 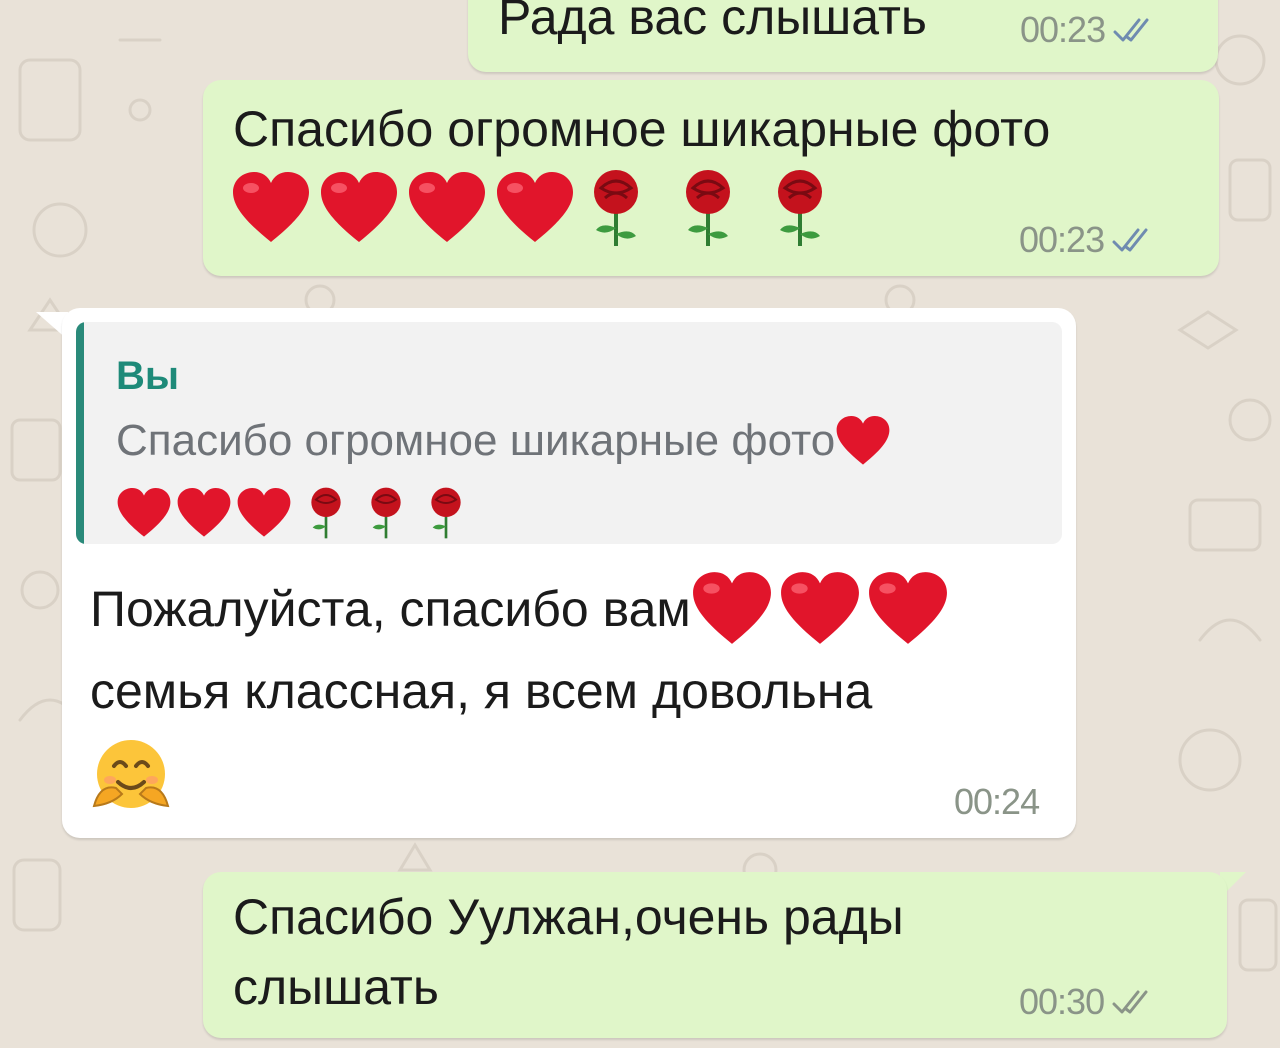 I want to click on message-meta: 00:30, so click(x=1086, y=1002).